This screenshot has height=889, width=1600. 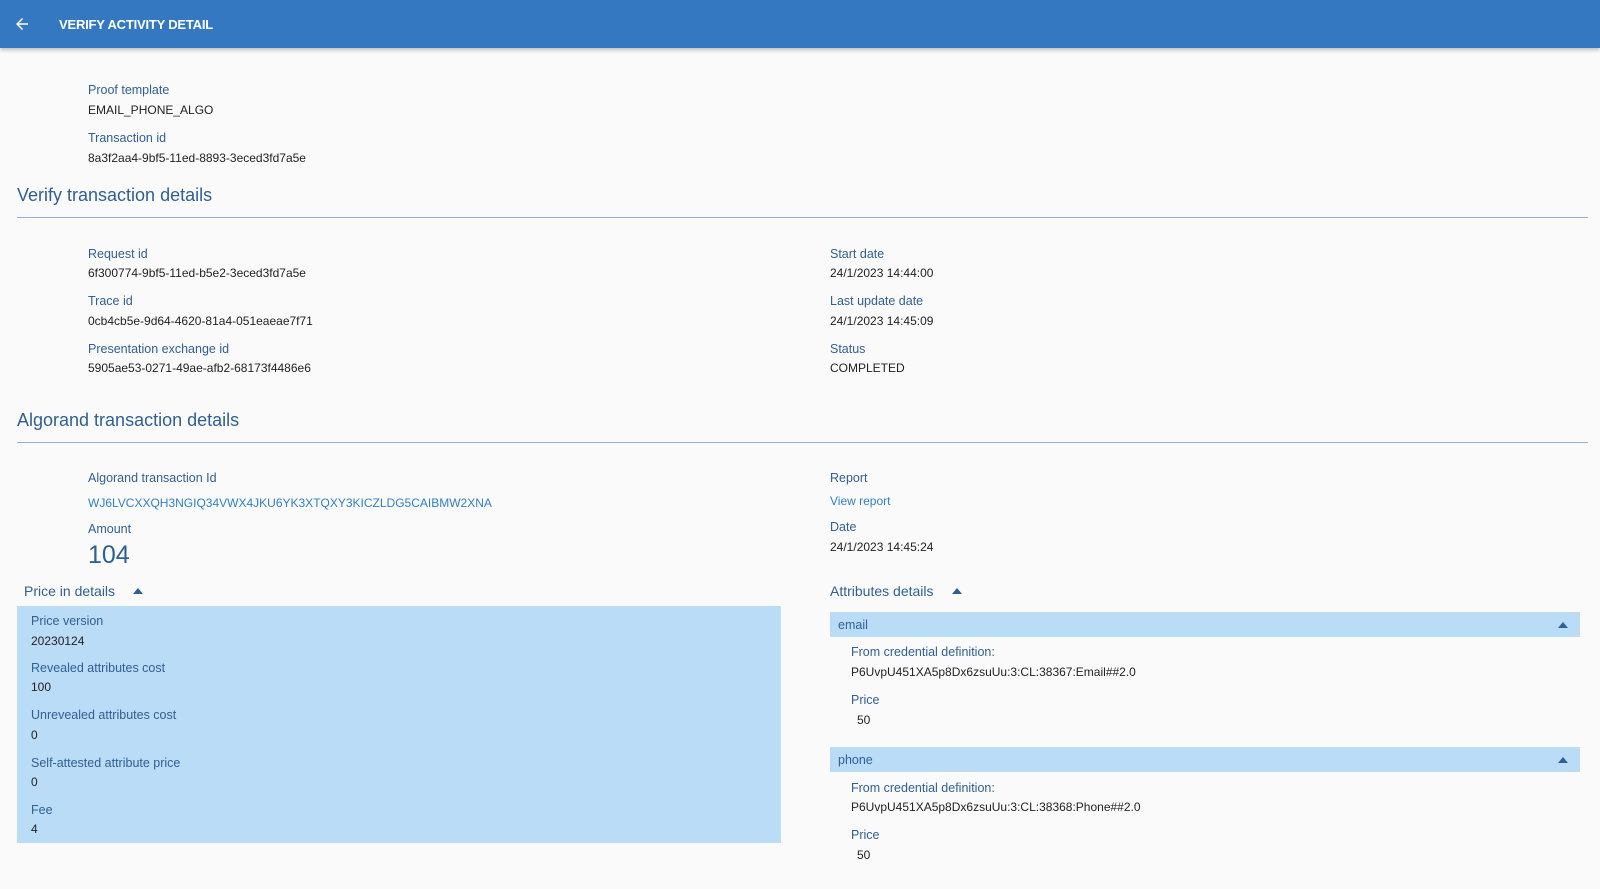 What do you see at coordinates (115, 195) in the screenshot?
I see `verify-section-title: Verify transaction details` at bounding box center [115, 195].